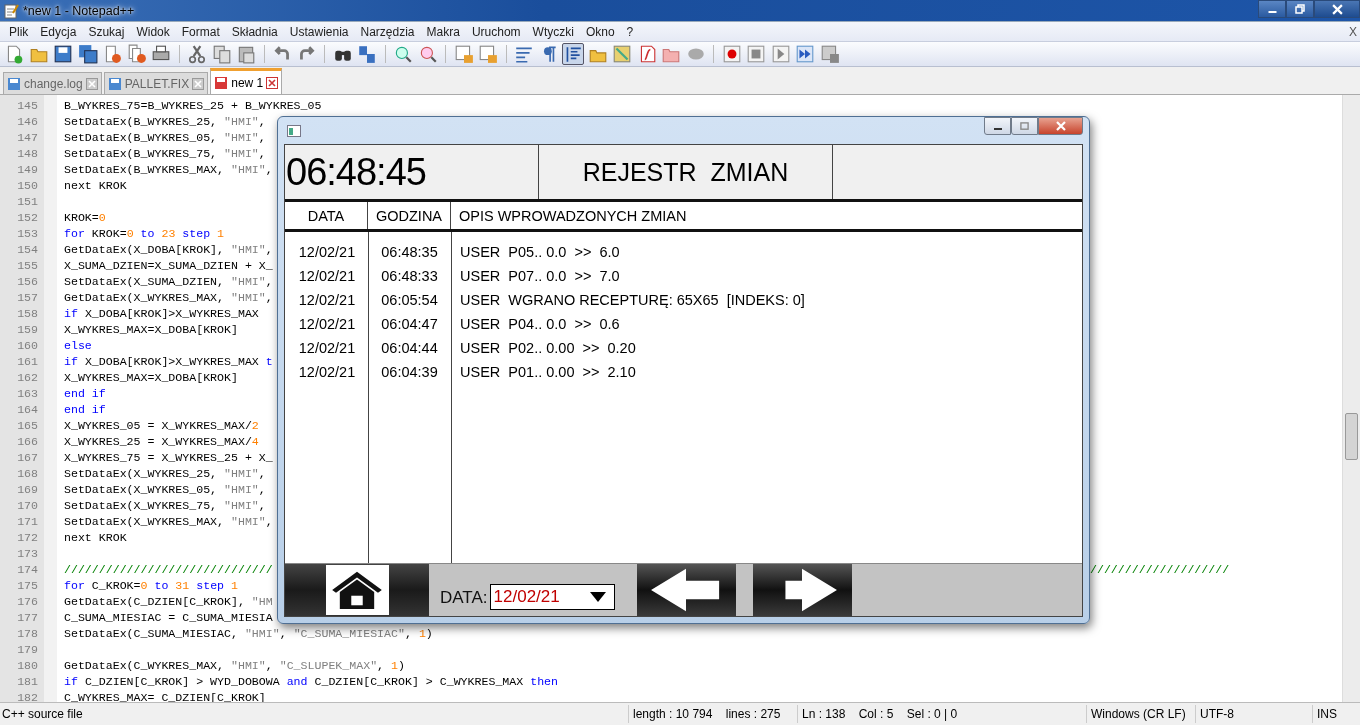 This screenshot has width=1360, height=725. I want to click on table-cell: 06:04:39, so click(409, 372).